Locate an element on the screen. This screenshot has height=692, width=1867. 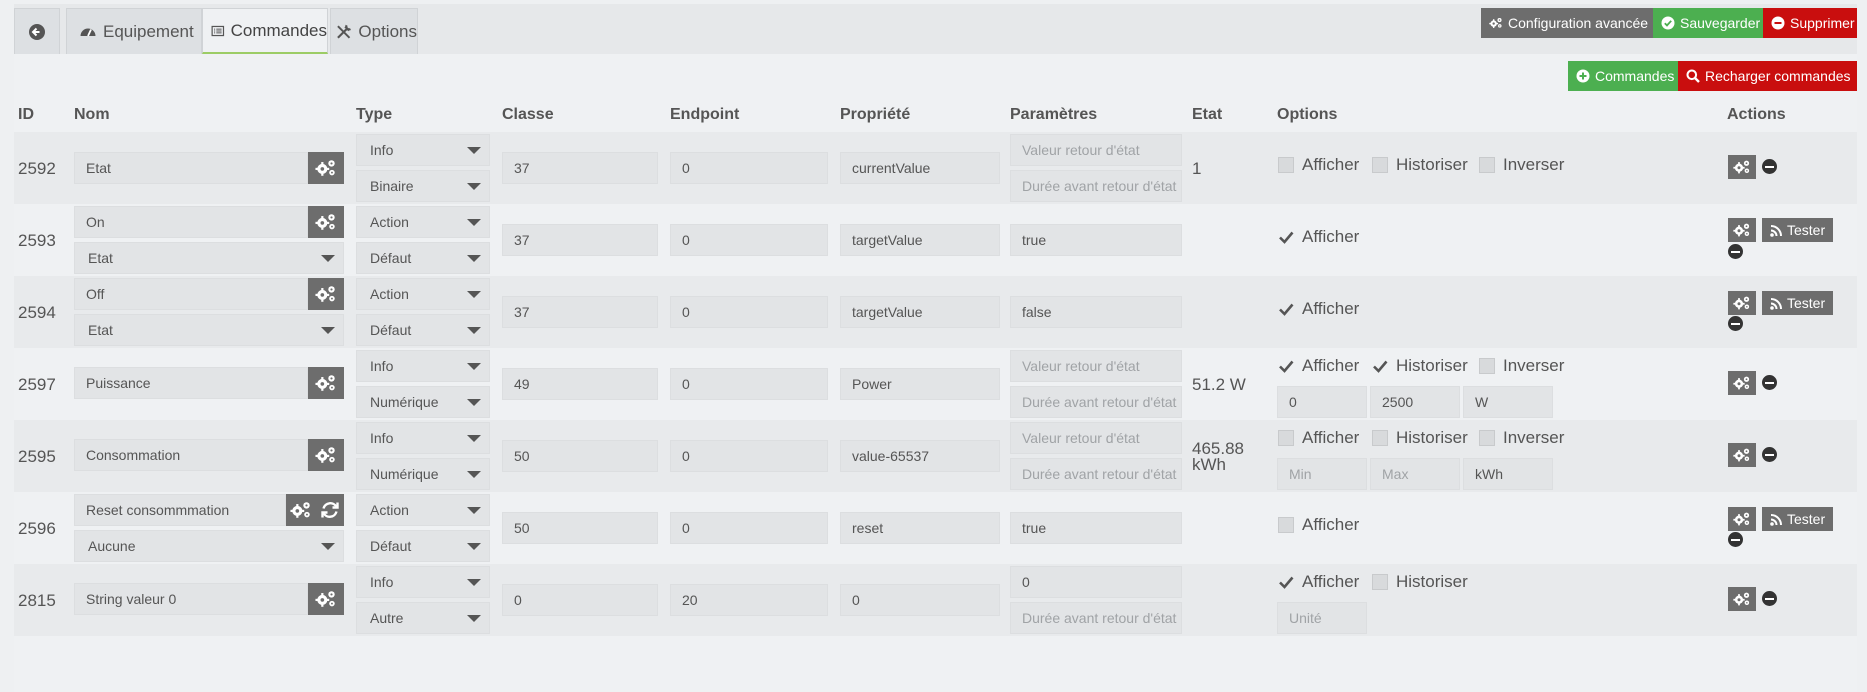
parameter-field: true is located at coordinates (1096, 240).